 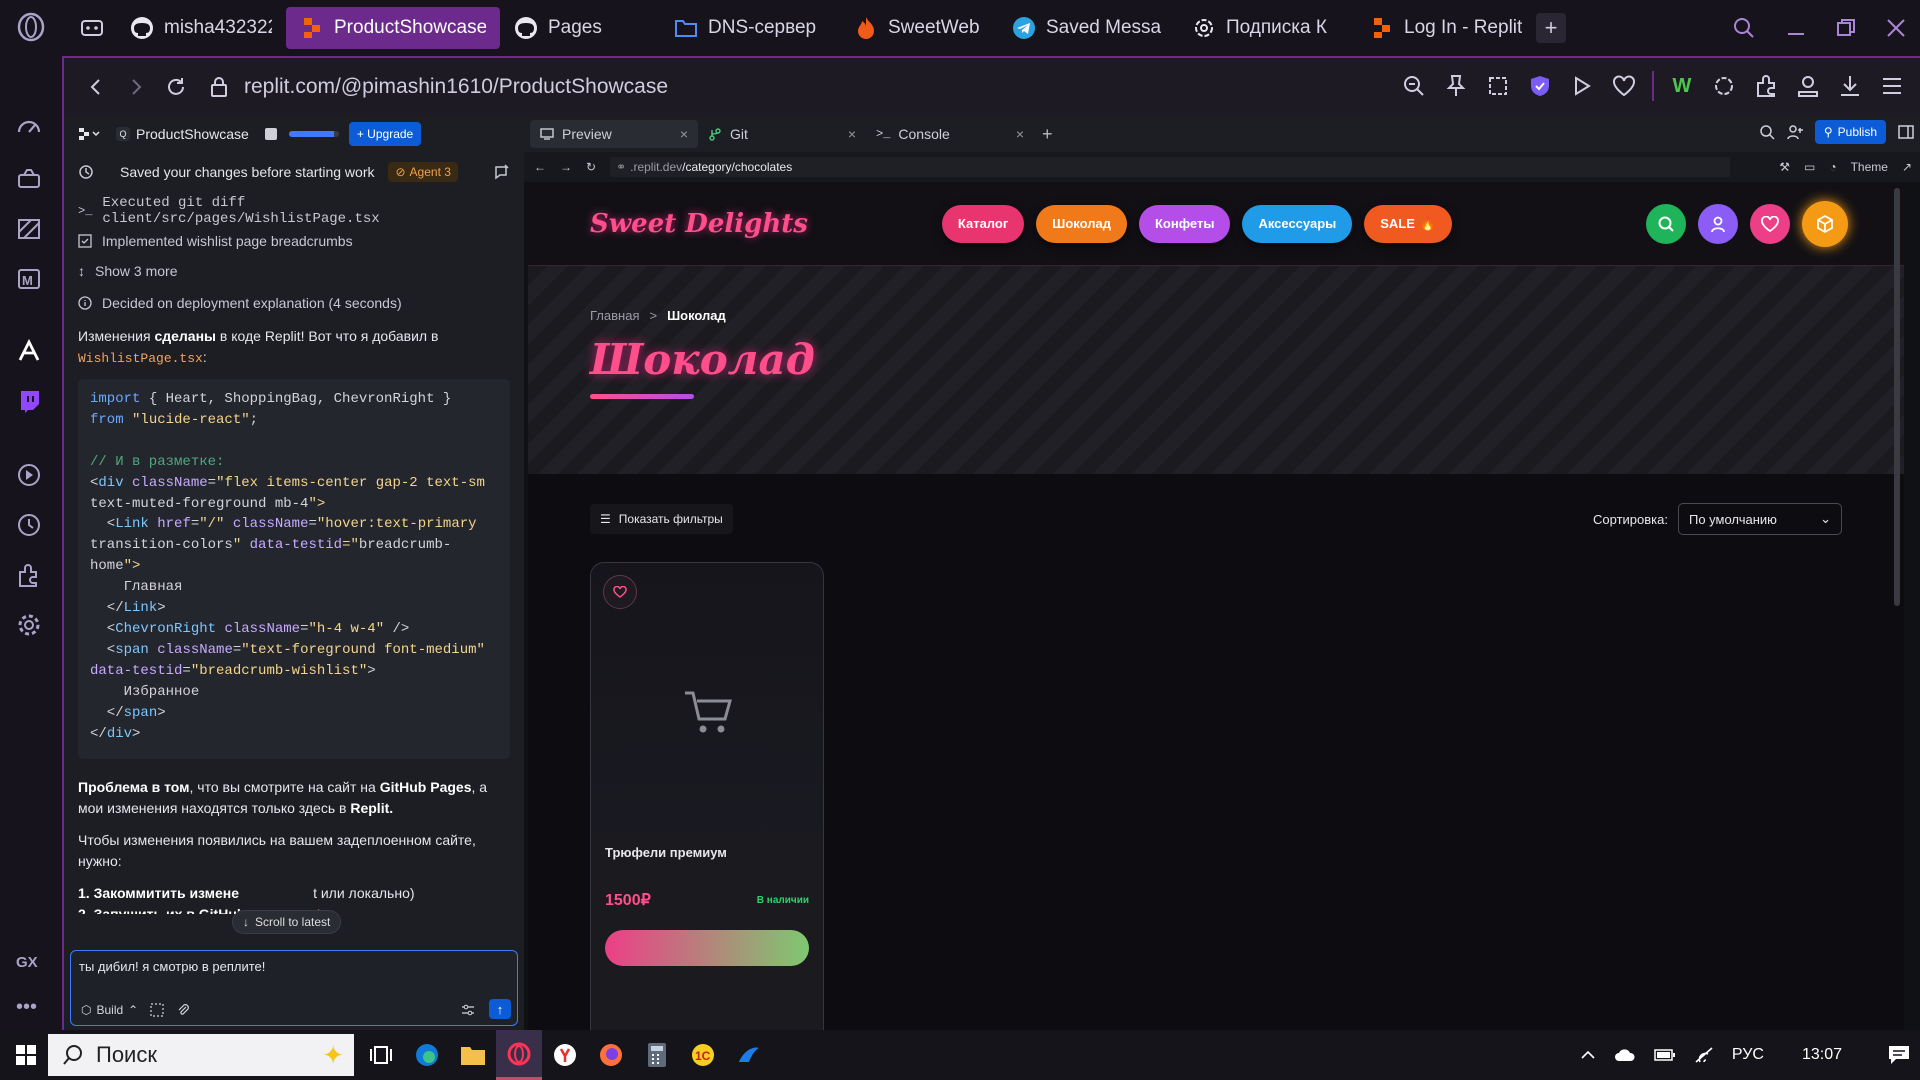 What do you see at coordinates (201, 1055) in the screenshot?
I see `taskbar-search: Поиск ✦` at bounding box center [201, 1055].